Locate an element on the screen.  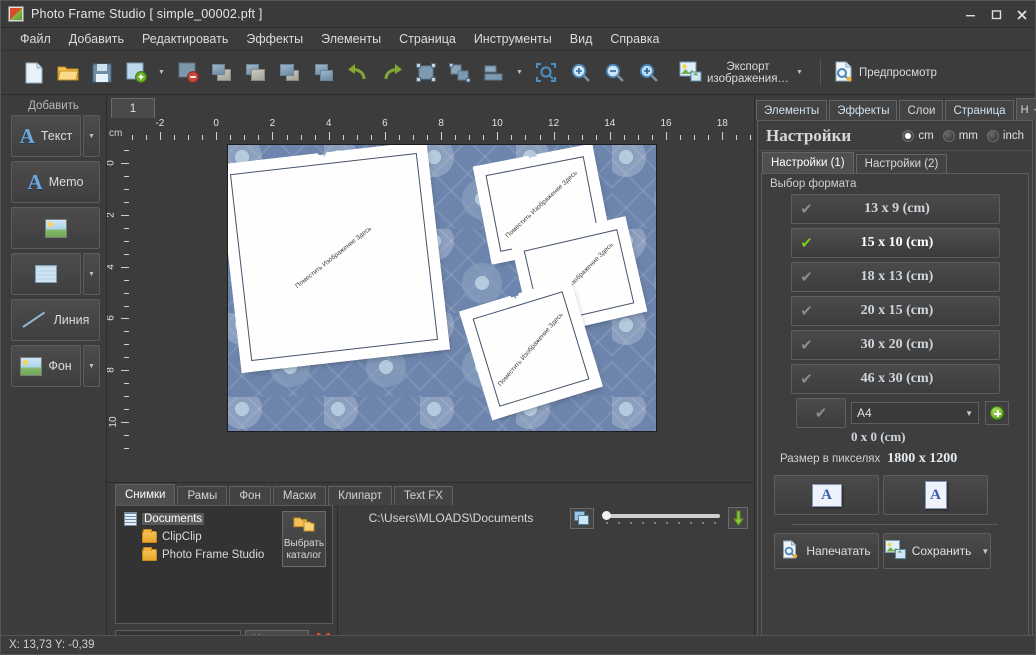
align-dropdown-arrow: ▼ is located at coordinates (519, 73).